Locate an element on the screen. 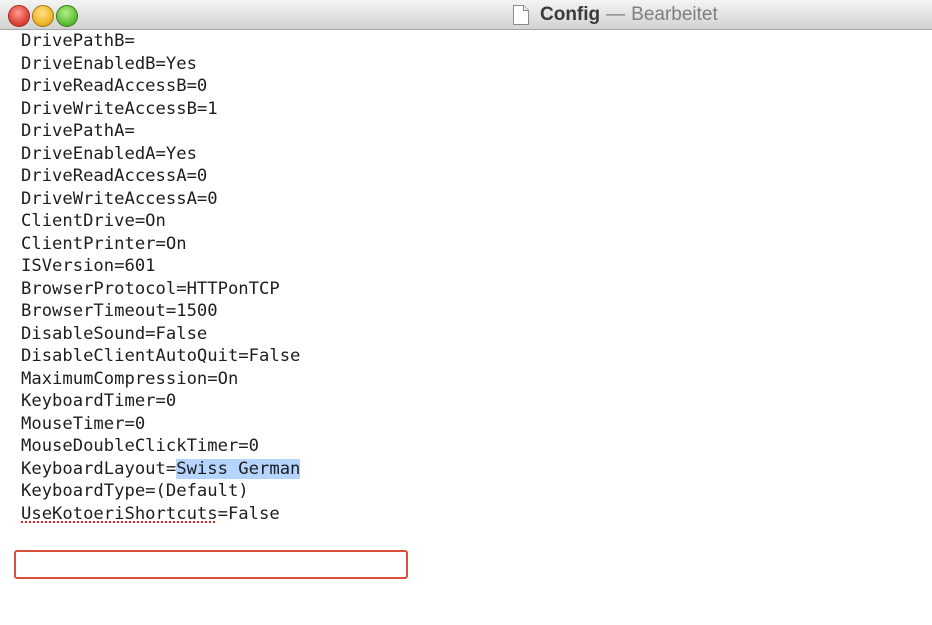  text-line: DriveEnabledB=Yes is located at coordinates (160, 64).